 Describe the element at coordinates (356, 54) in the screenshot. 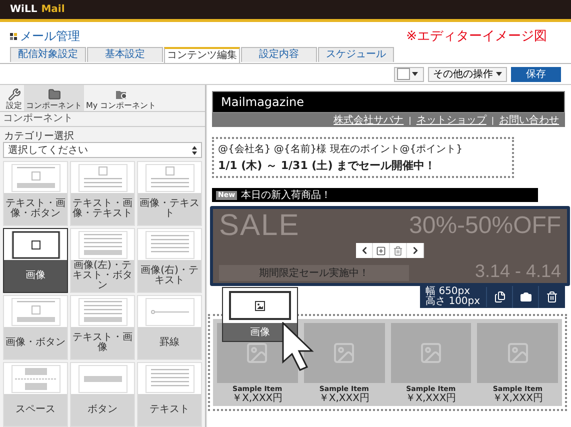

I see `tab: スケジュール` at that location.